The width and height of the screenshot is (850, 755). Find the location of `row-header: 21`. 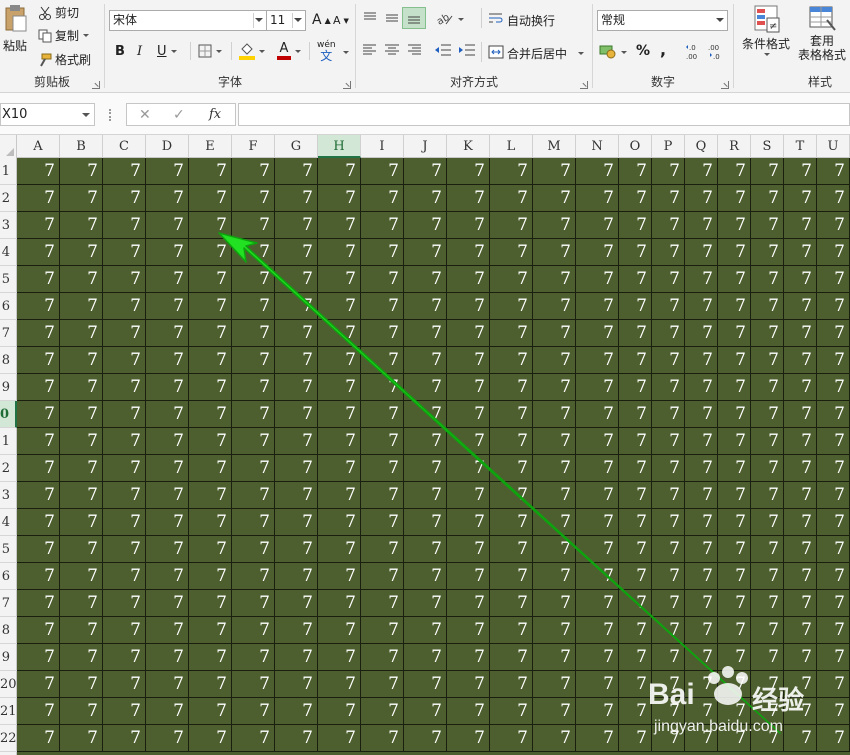

row-header: 21 is located at coordinates (8, 711).